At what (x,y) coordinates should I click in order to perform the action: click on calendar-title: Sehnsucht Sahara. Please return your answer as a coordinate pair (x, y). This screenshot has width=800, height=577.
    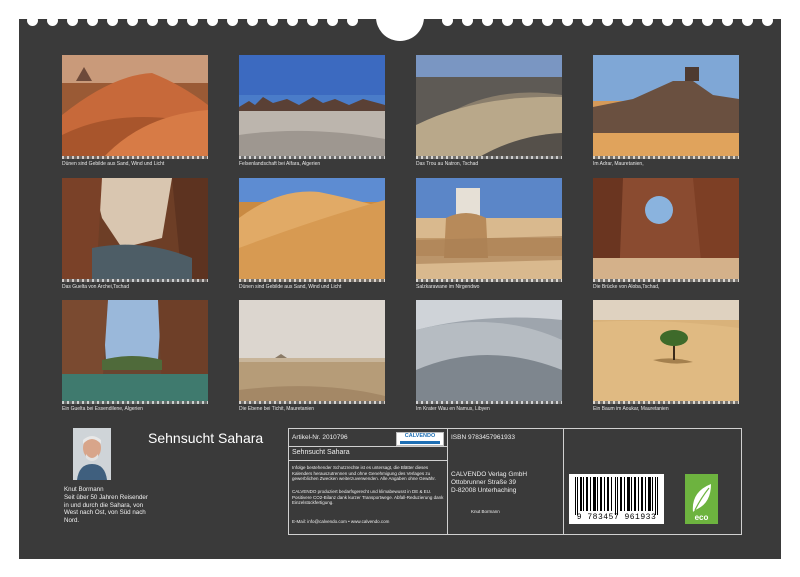
    Looking at the image, I should click on (206, 438).